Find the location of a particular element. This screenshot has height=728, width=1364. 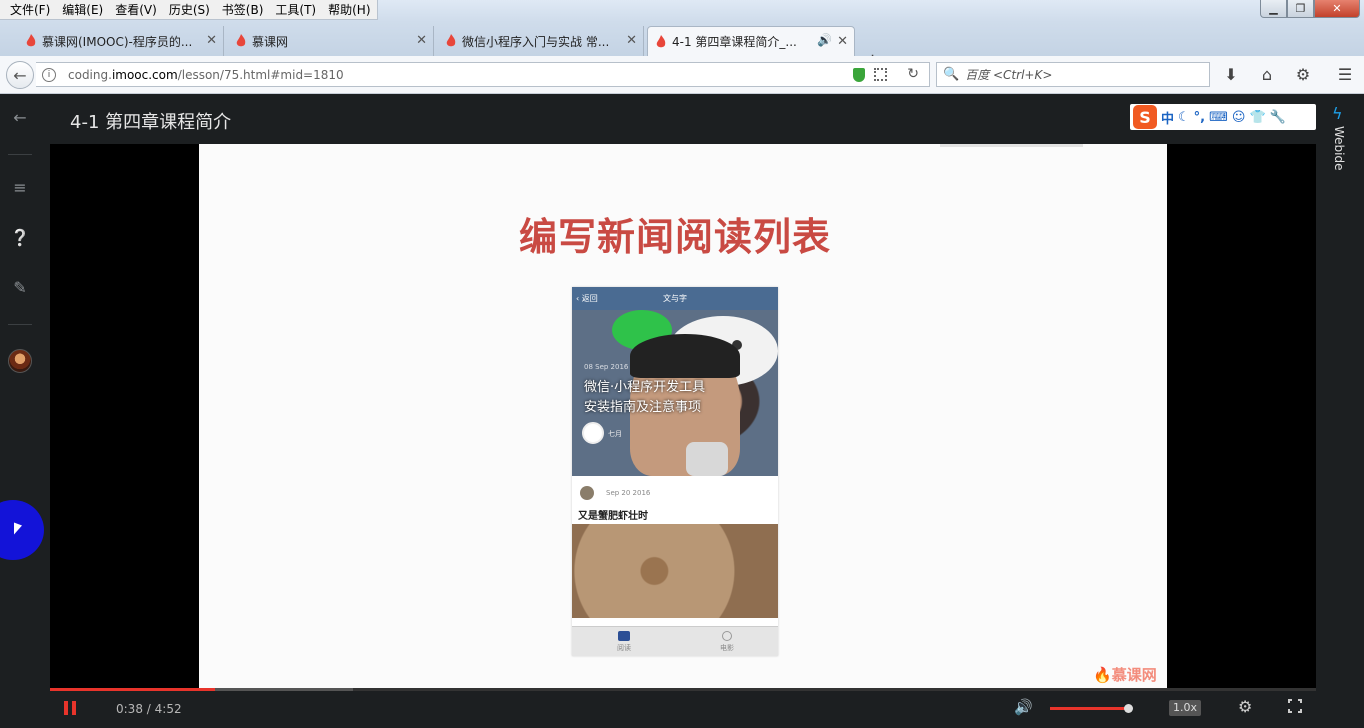

url-suffix: /lesson/75.html#mid=1810 is located at coordinates (260, 74).